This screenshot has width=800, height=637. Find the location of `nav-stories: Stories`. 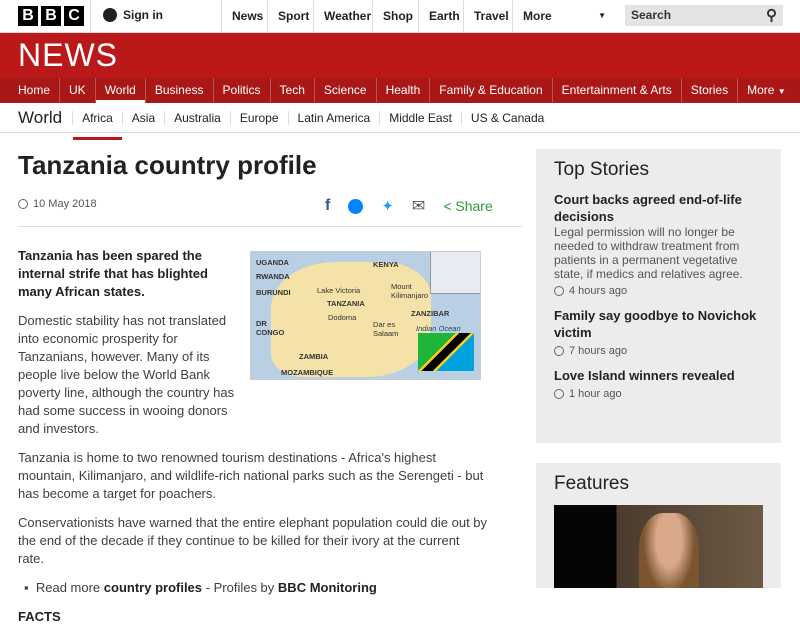

nav-stories: Stories is located at coordinates (710, 90).